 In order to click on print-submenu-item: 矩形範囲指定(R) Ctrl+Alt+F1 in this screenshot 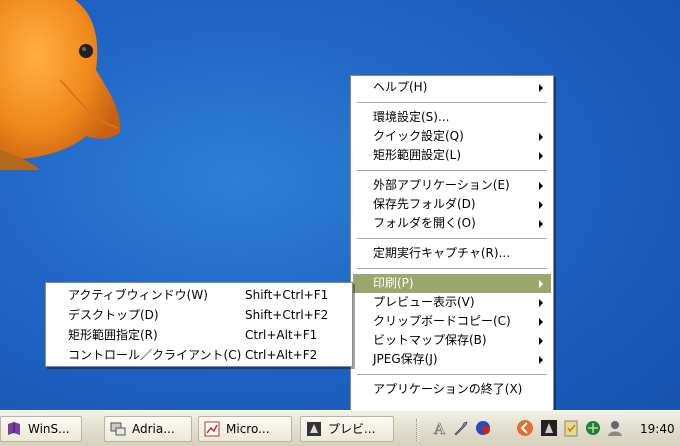, I will do `click(199, 335)`.